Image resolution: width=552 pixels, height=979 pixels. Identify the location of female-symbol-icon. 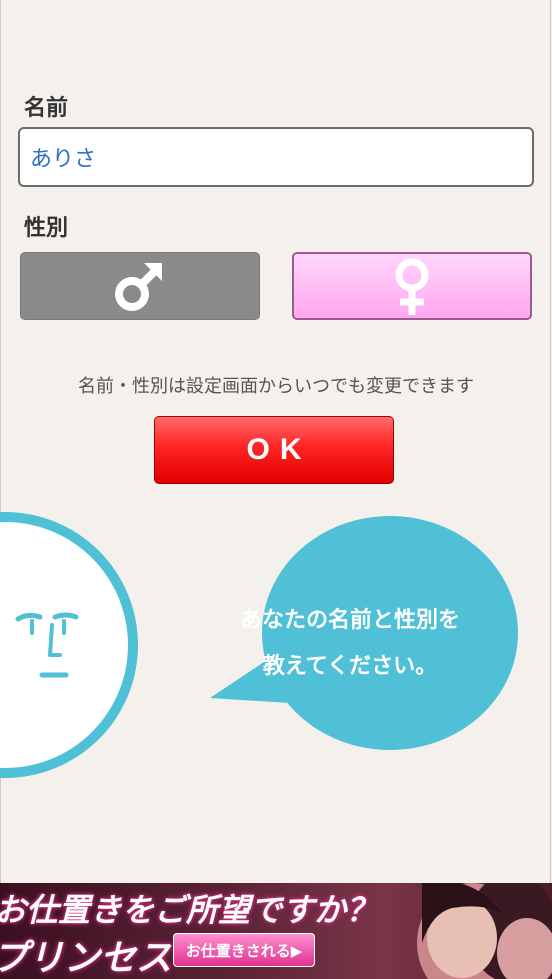
(412, 286).